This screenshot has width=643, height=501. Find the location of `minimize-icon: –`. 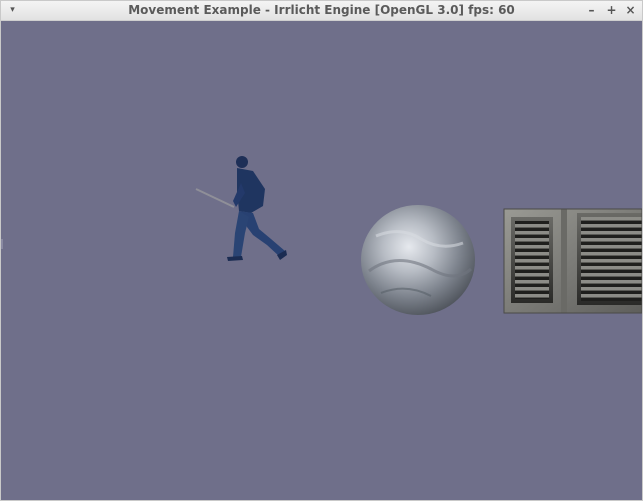

minimize-icon: – is located at coordinates (591, 10).